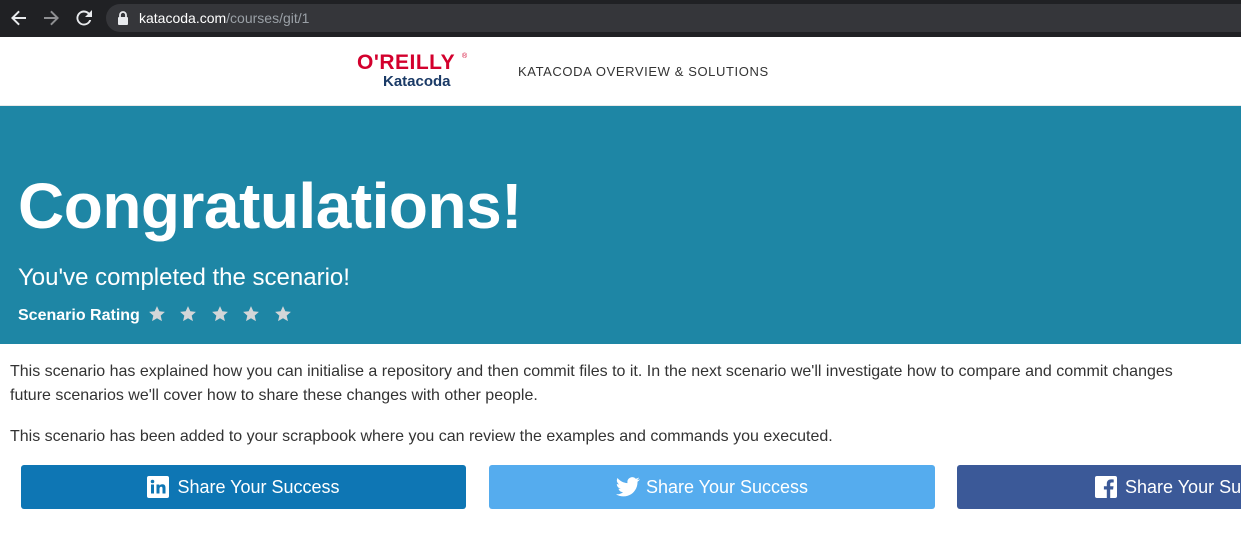 This screenshot has height=548, width=1241. I want to click on share-linkedin-label: Share Your Success, so click(258, 486).